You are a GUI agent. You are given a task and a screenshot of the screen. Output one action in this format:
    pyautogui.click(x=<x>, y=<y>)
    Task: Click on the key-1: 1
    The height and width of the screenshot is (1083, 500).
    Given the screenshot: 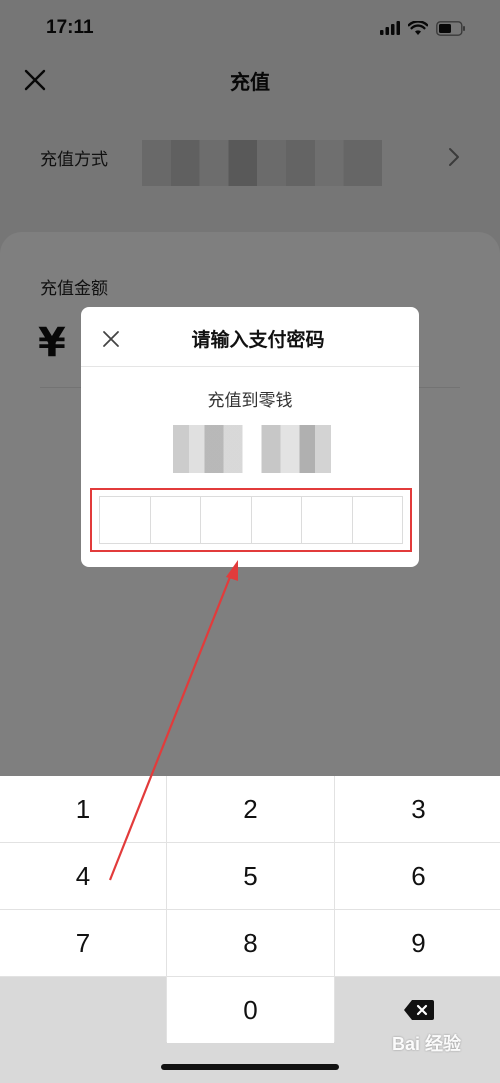 What is the action you would take?
    pyautogui.click(x=83, y=809)
    